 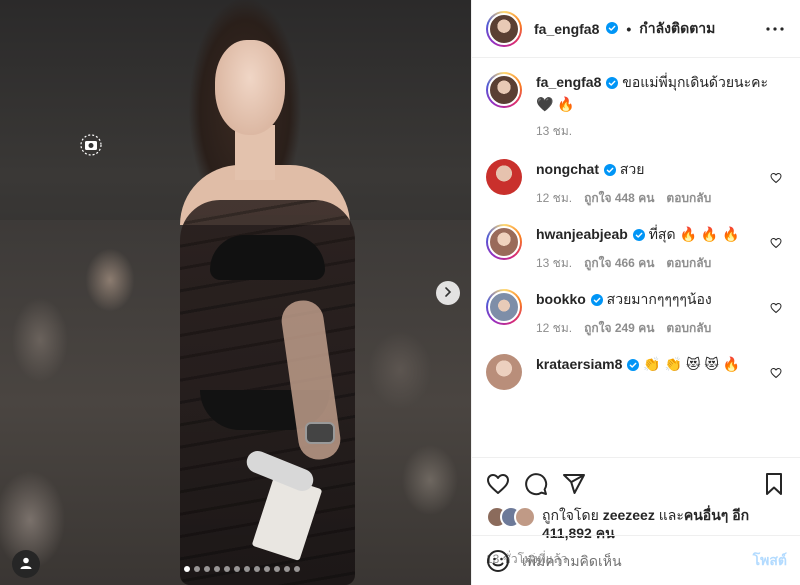 What do you see at coordinates (629, 515) in the screenshot?
I see `liker-username: zeezeez` at bounding box center [629, 515].